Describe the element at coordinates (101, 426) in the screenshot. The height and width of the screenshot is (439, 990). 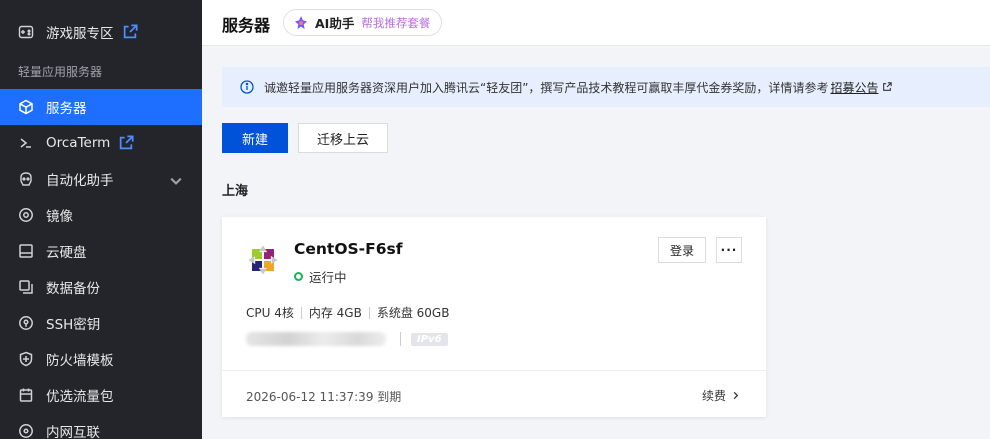
I see `sidebar-item-intranet: 内网互联` at that location.